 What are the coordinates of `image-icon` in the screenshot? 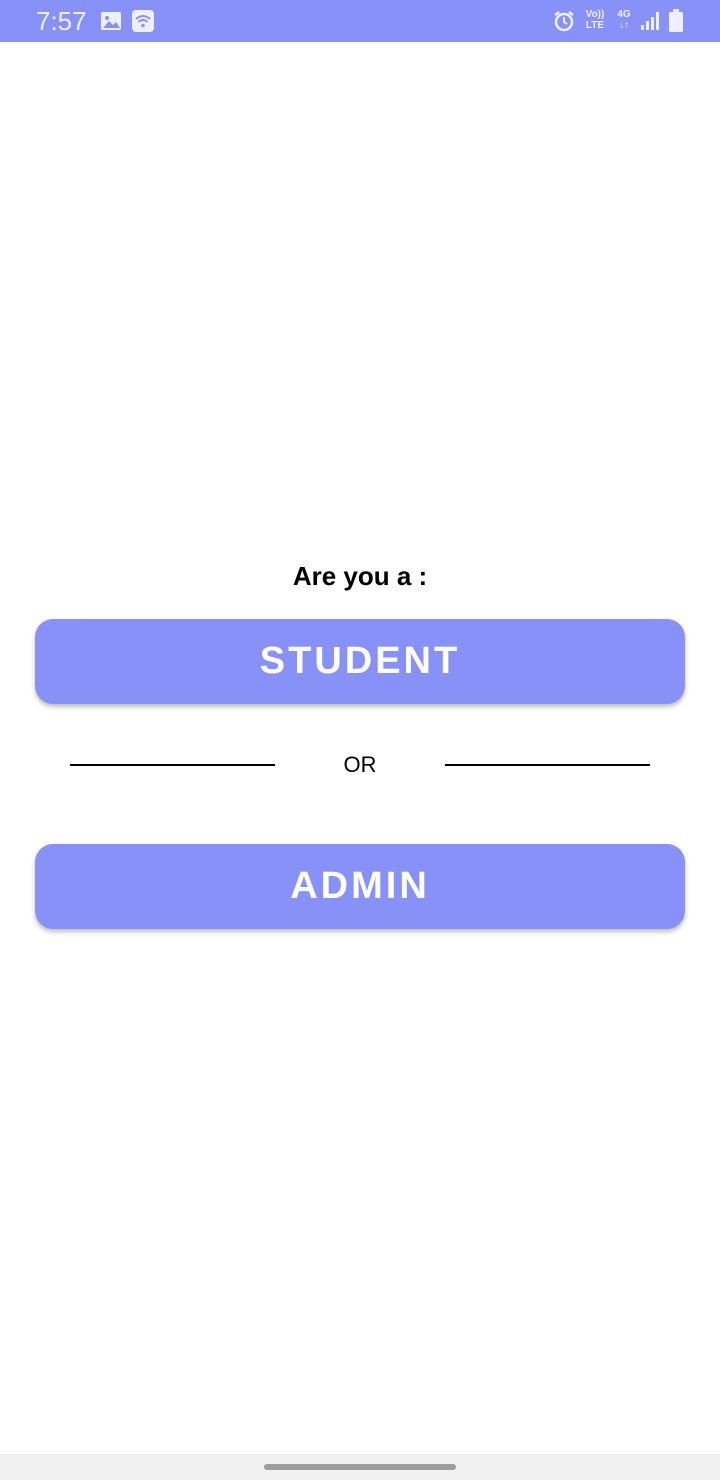 It's located at (111, 21).